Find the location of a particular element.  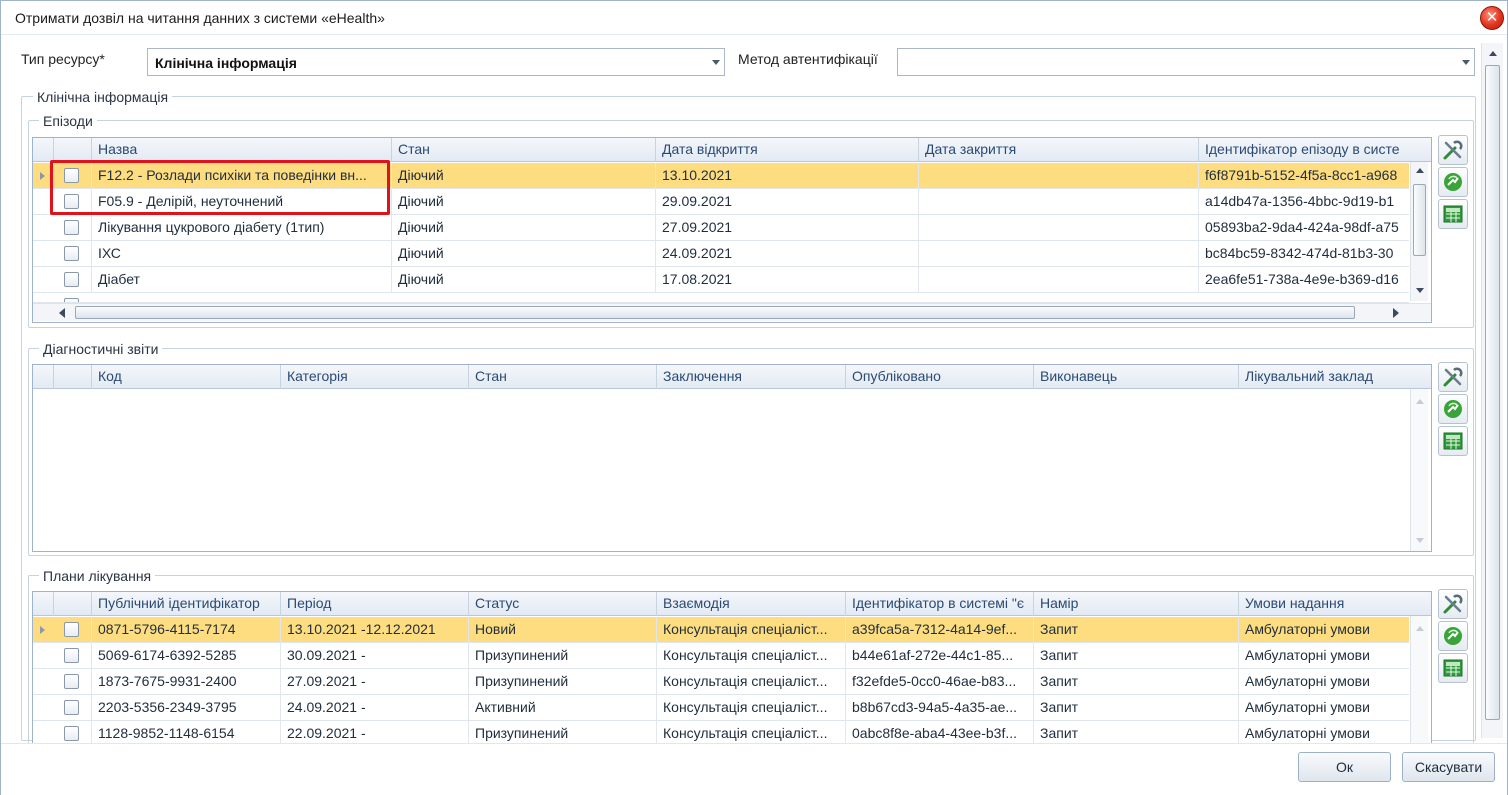

caret-right-icon is located at coordinates (42, 630).